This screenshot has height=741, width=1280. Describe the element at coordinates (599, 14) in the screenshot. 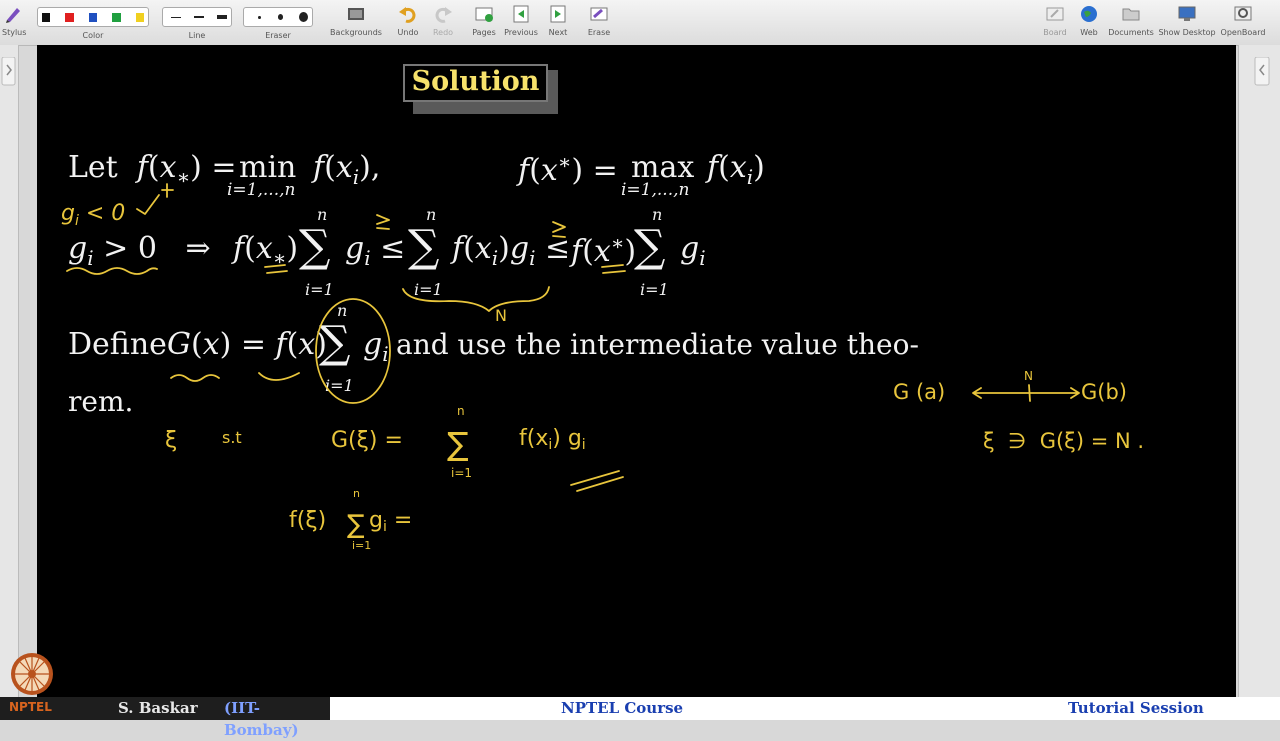

I see `erase-icon` at that location.